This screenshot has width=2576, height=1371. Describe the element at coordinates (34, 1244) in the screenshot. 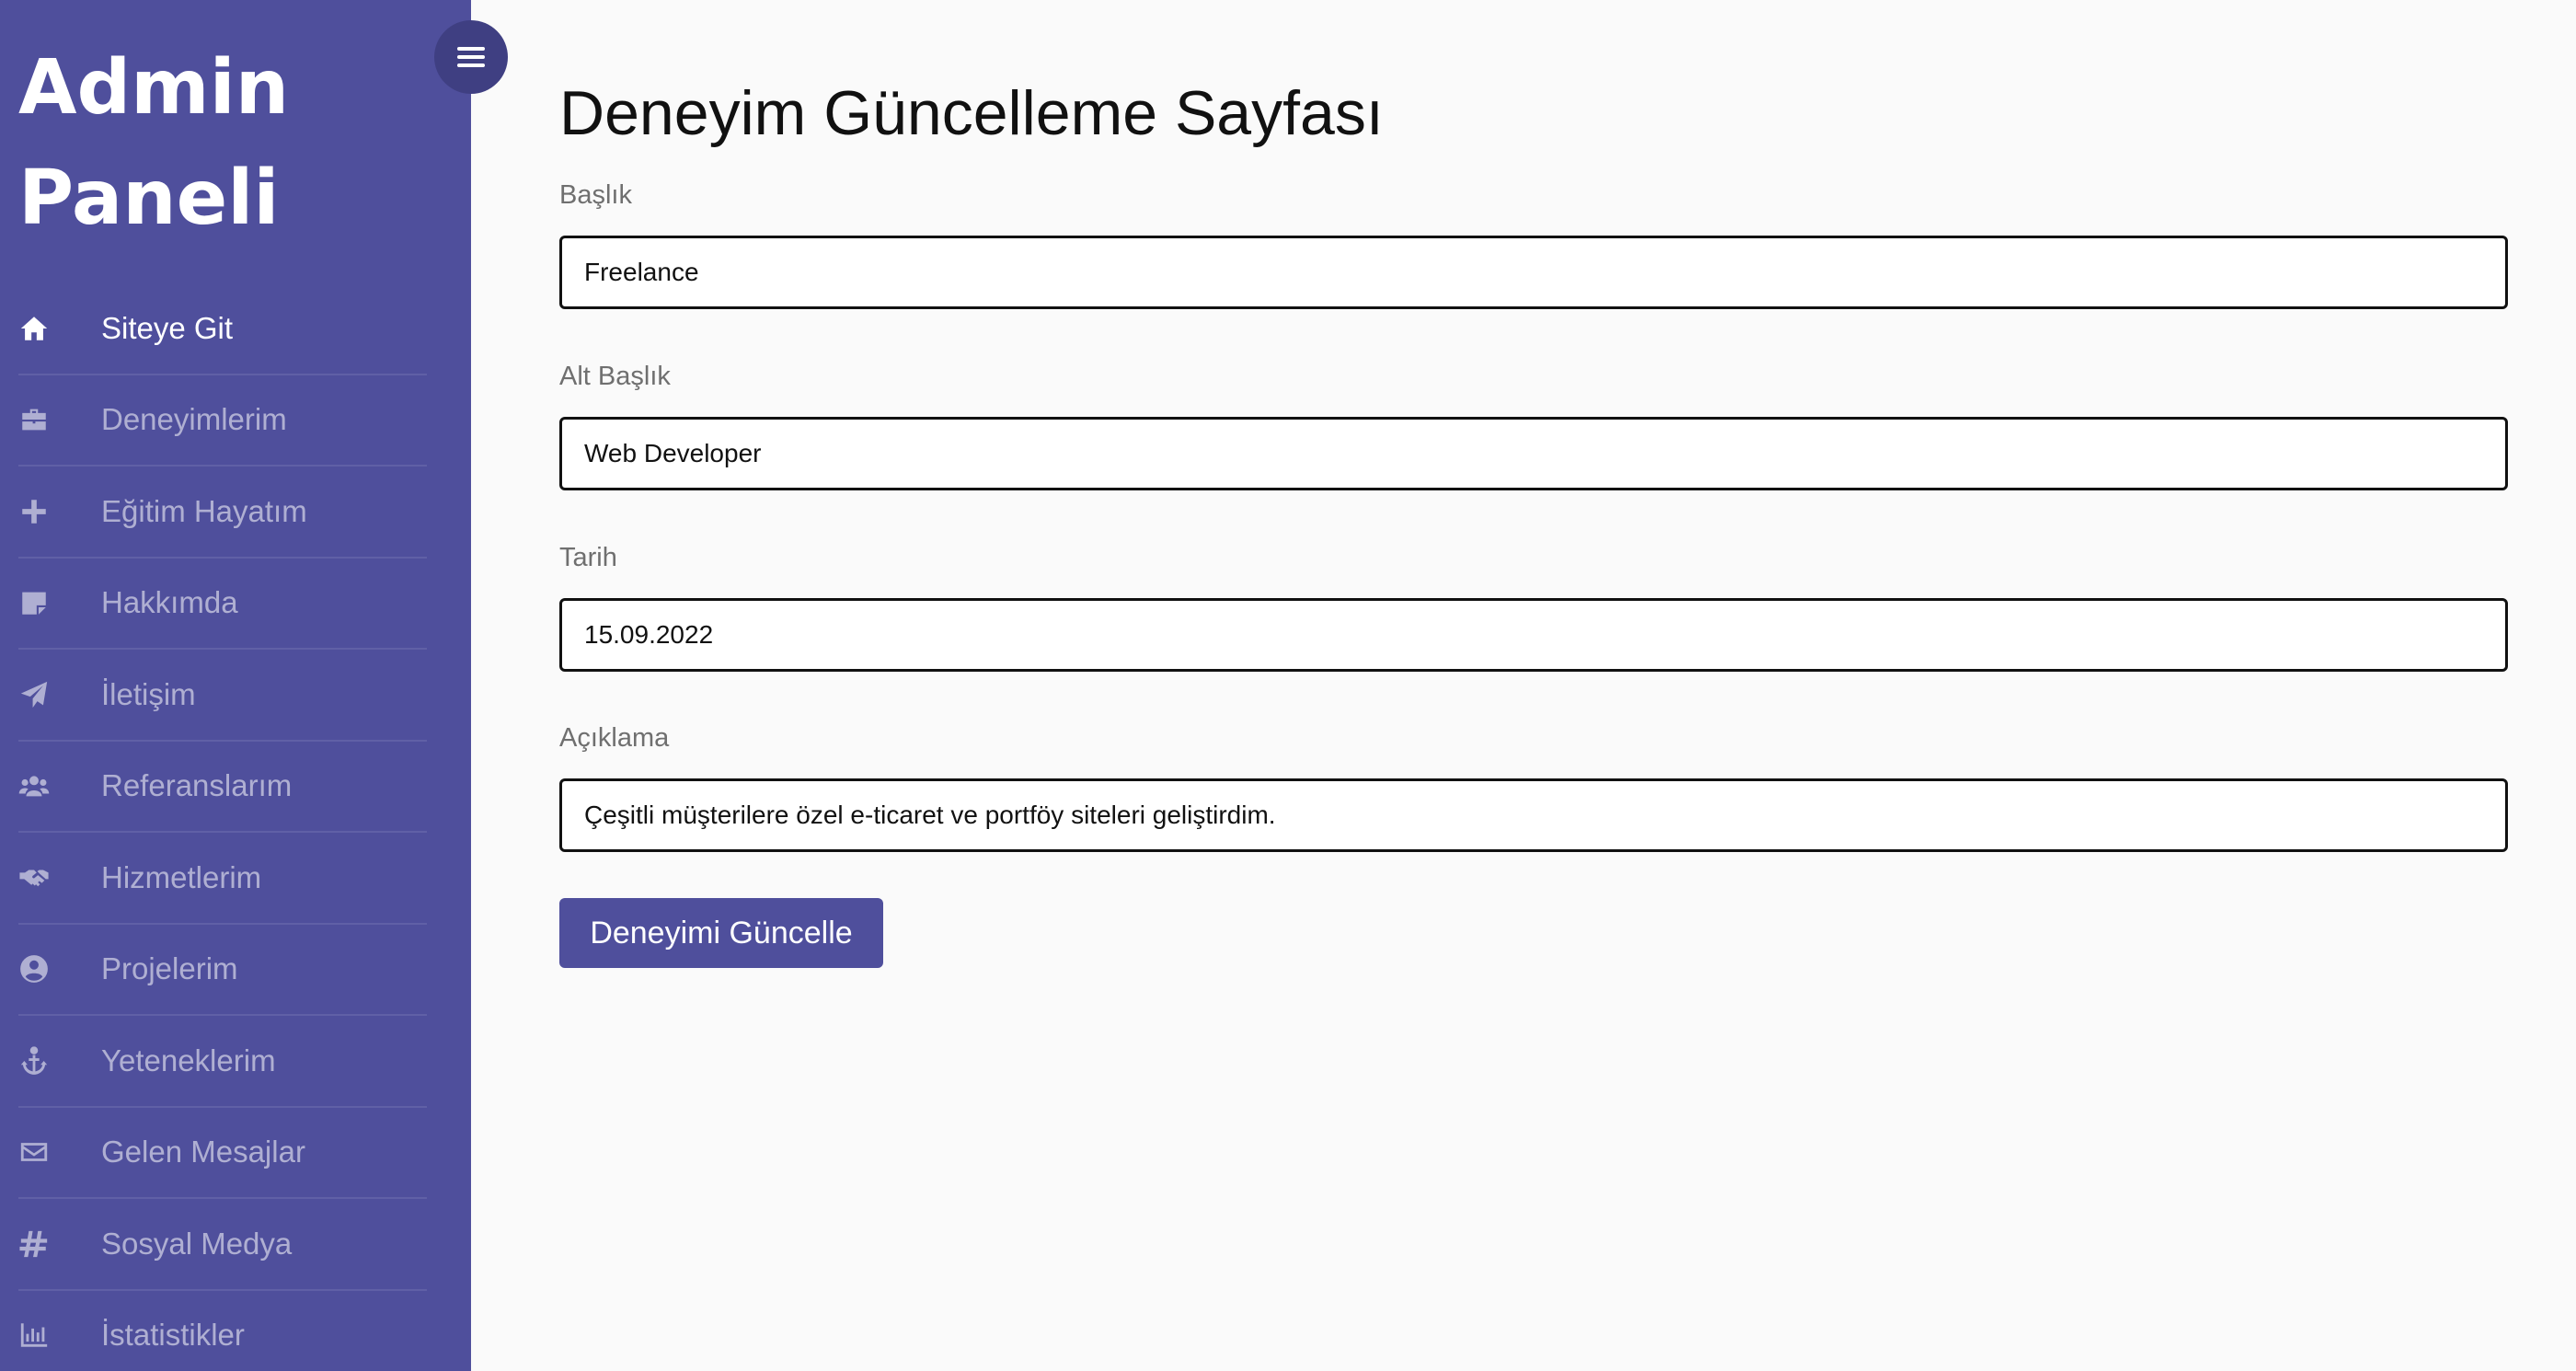

I see `hashtag-icon` at that location.